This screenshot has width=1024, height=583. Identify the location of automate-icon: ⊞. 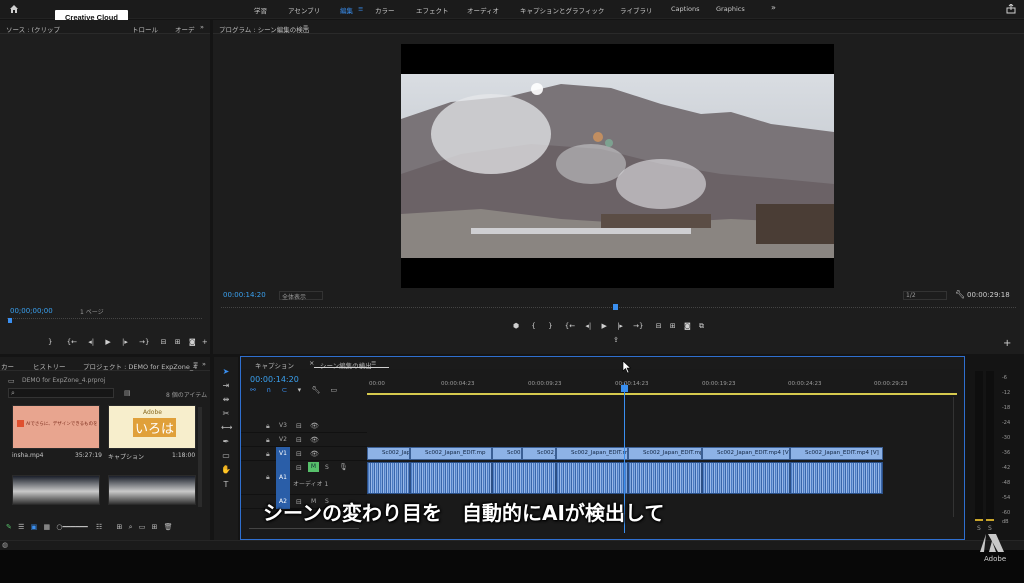
(120, 527).